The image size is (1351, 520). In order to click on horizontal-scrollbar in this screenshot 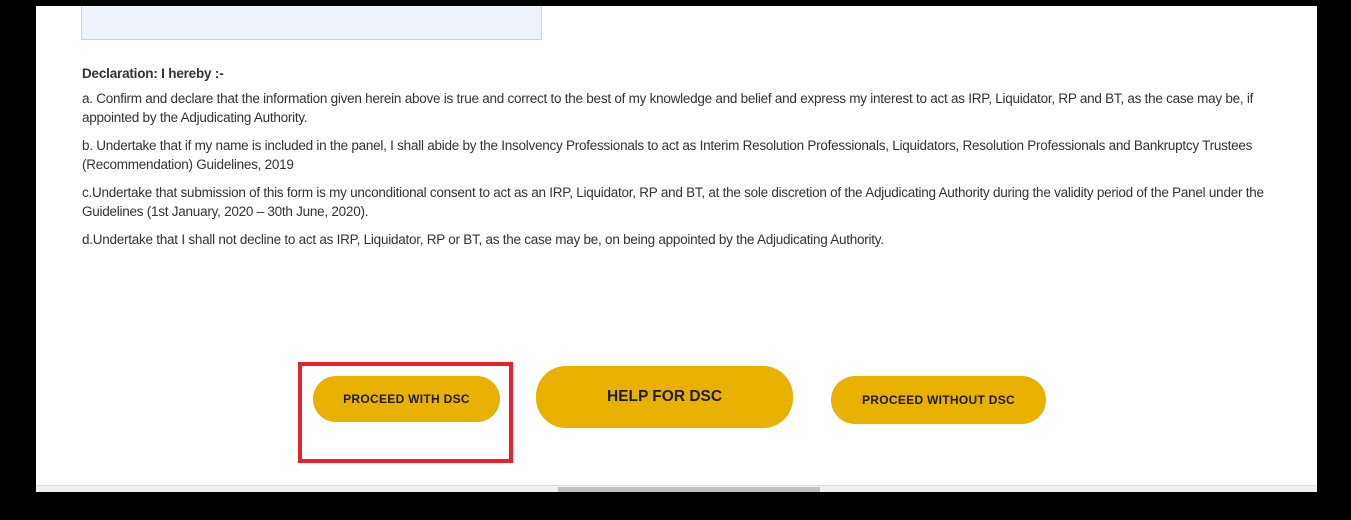, I will do `click(676, 488)`.